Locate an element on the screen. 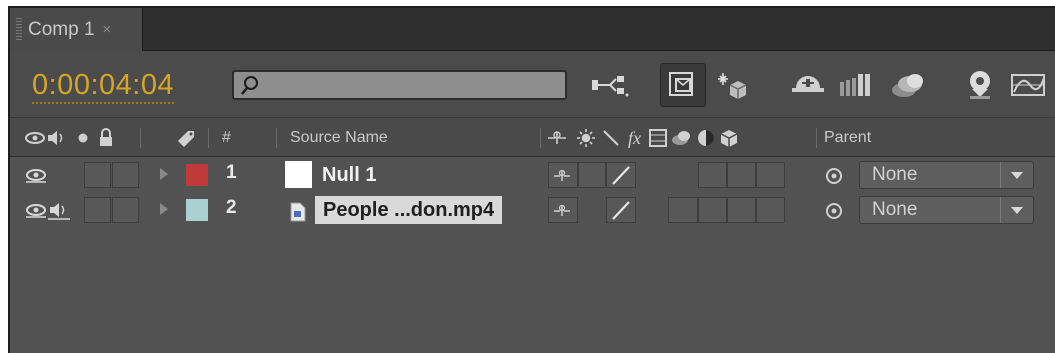 This screenshot has height=353, width=1055. collapse-icon is located at coordinates (586, 137).